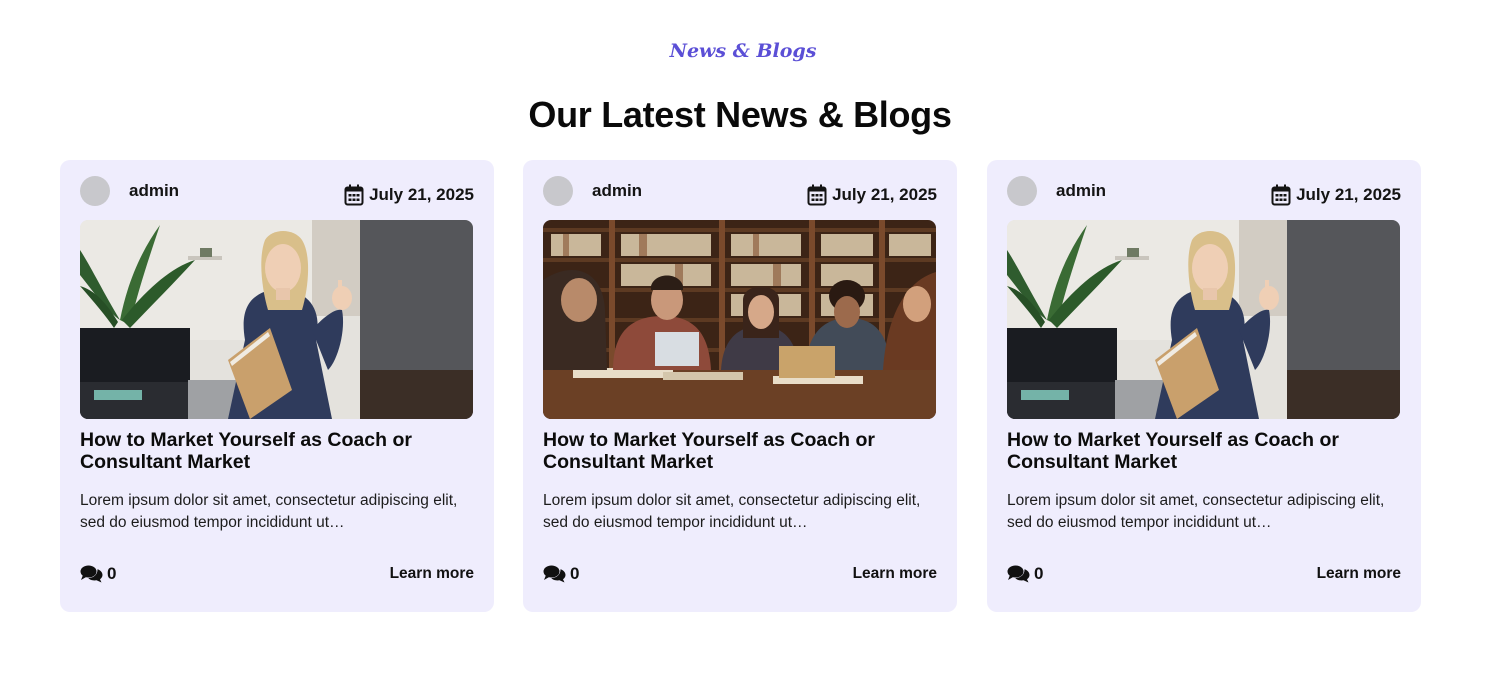 This screenshot has width=1504, height=690. What do you see at coordinates (740, 114) in the screenshot?
I see `section-heading: Our Latest News & Blogs` at bounding box center [740, 114].